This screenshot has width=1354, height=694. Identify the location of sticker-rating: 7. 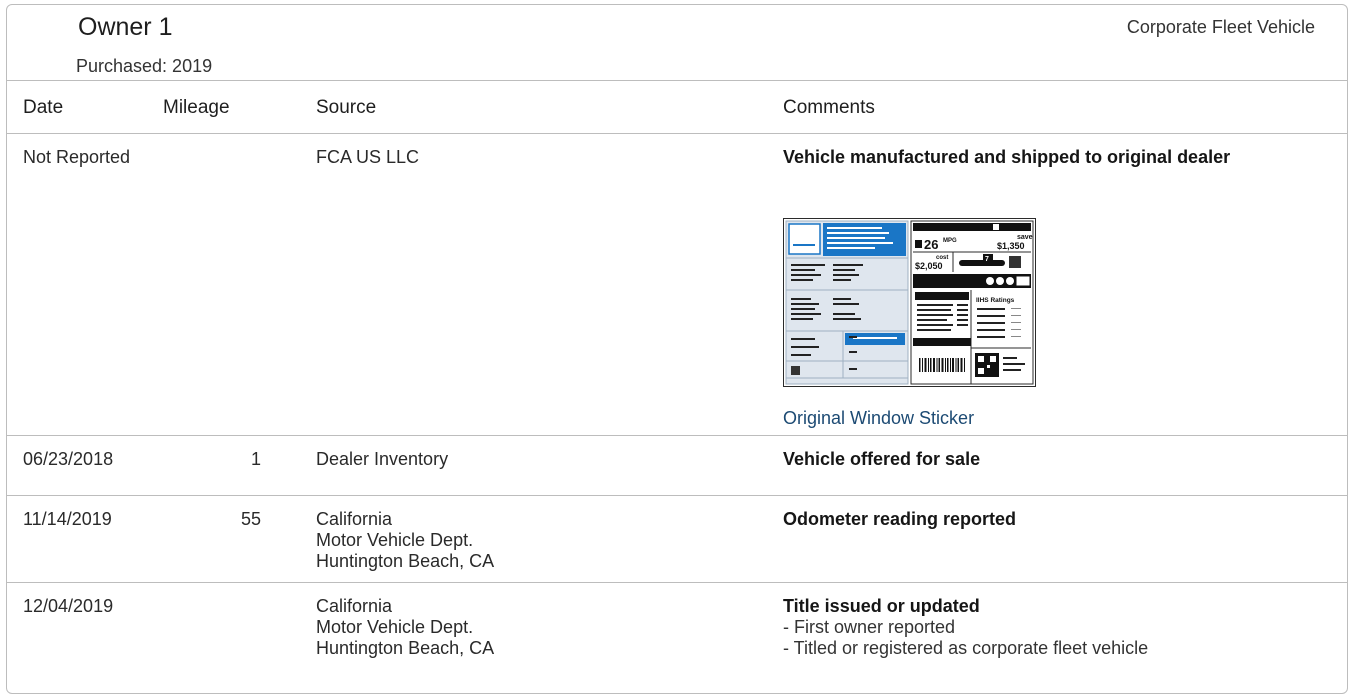
(987, 259).